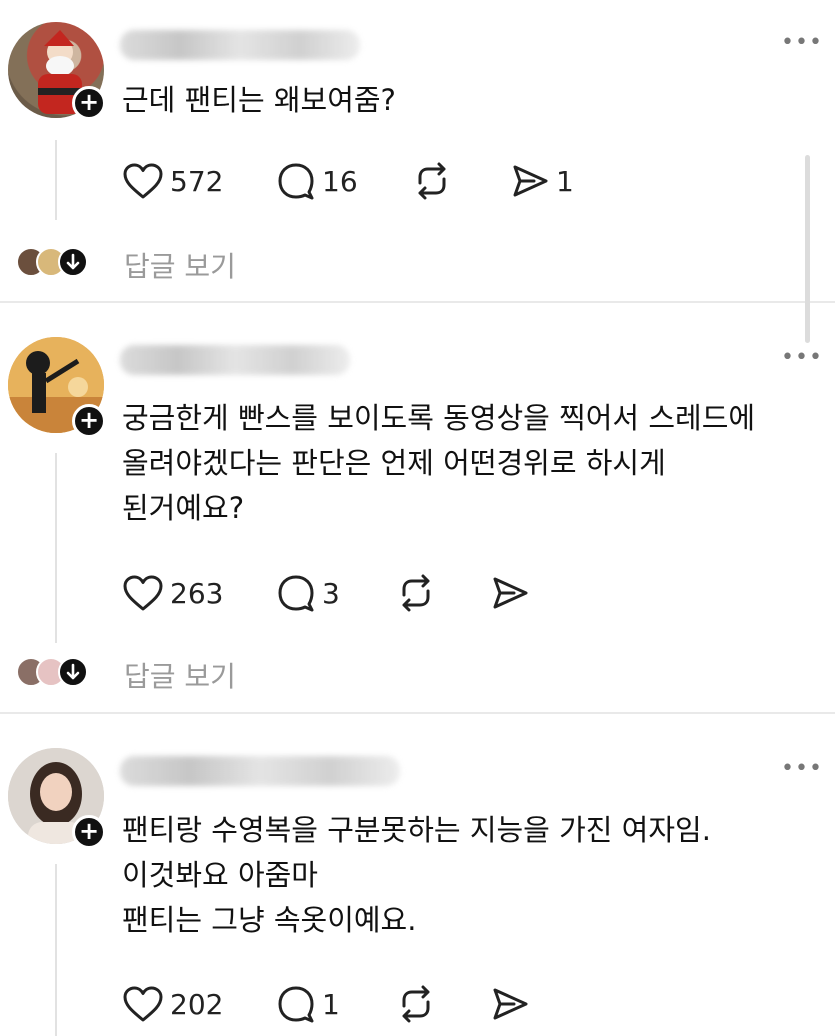  I want to click on comment-count: 1, so click(331, 1004).